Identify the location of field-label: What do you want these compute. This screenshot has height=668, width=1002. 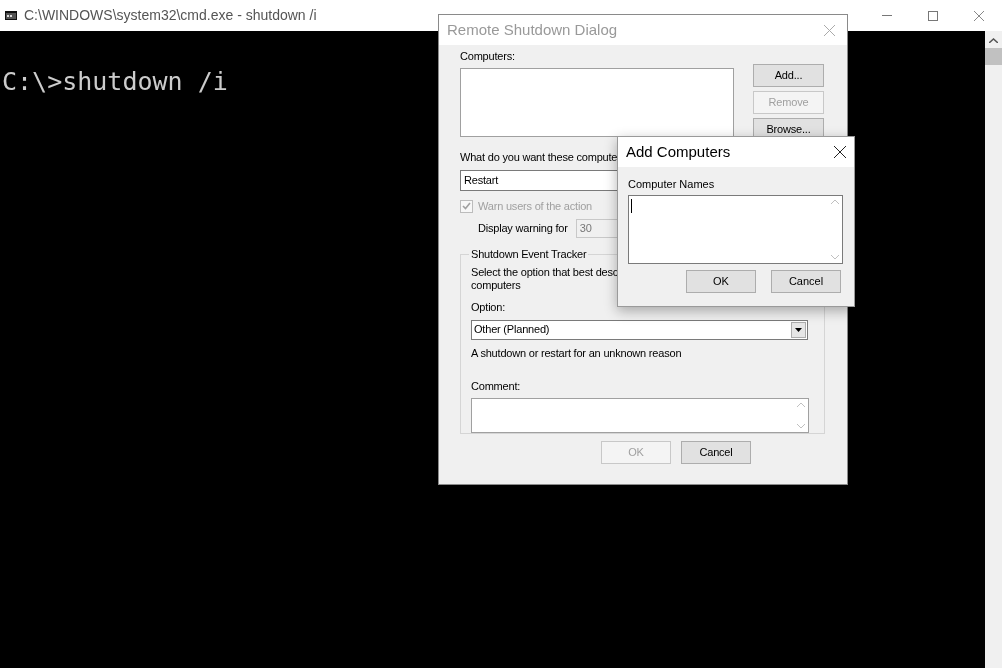
(539, 157).